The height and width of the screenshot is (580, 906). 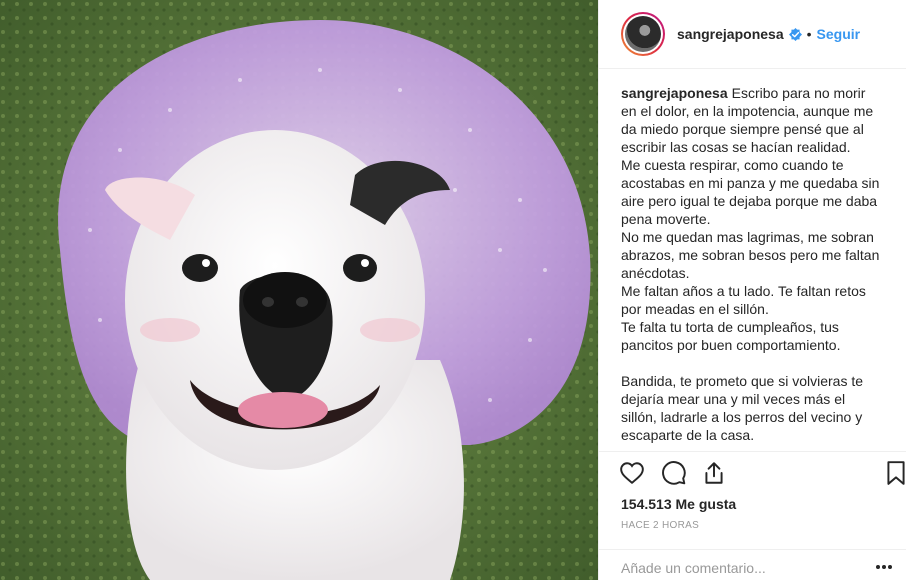 I want to click on heart-icon, so click(x=633, y=474).